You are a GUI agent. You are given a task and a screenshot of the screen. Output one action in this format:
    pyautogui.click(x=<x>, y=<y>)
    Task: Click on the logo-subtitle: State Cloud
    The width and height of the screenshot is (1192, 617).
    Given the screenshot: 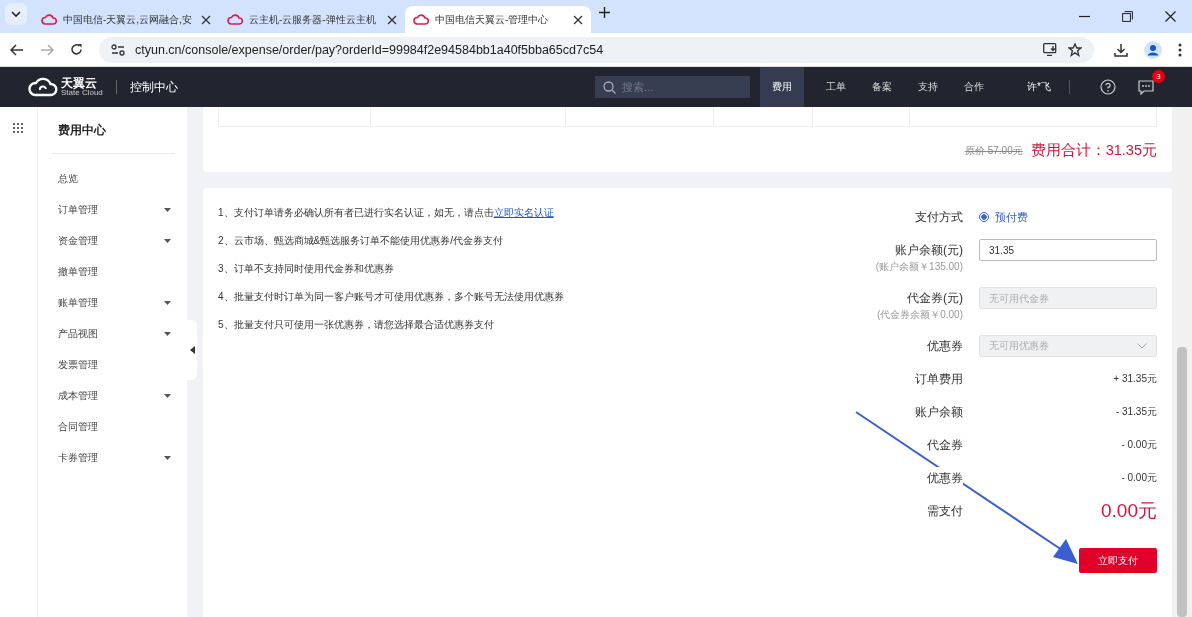 What is the action you would take?
    pyautogui.click(x=82, y=93)
    